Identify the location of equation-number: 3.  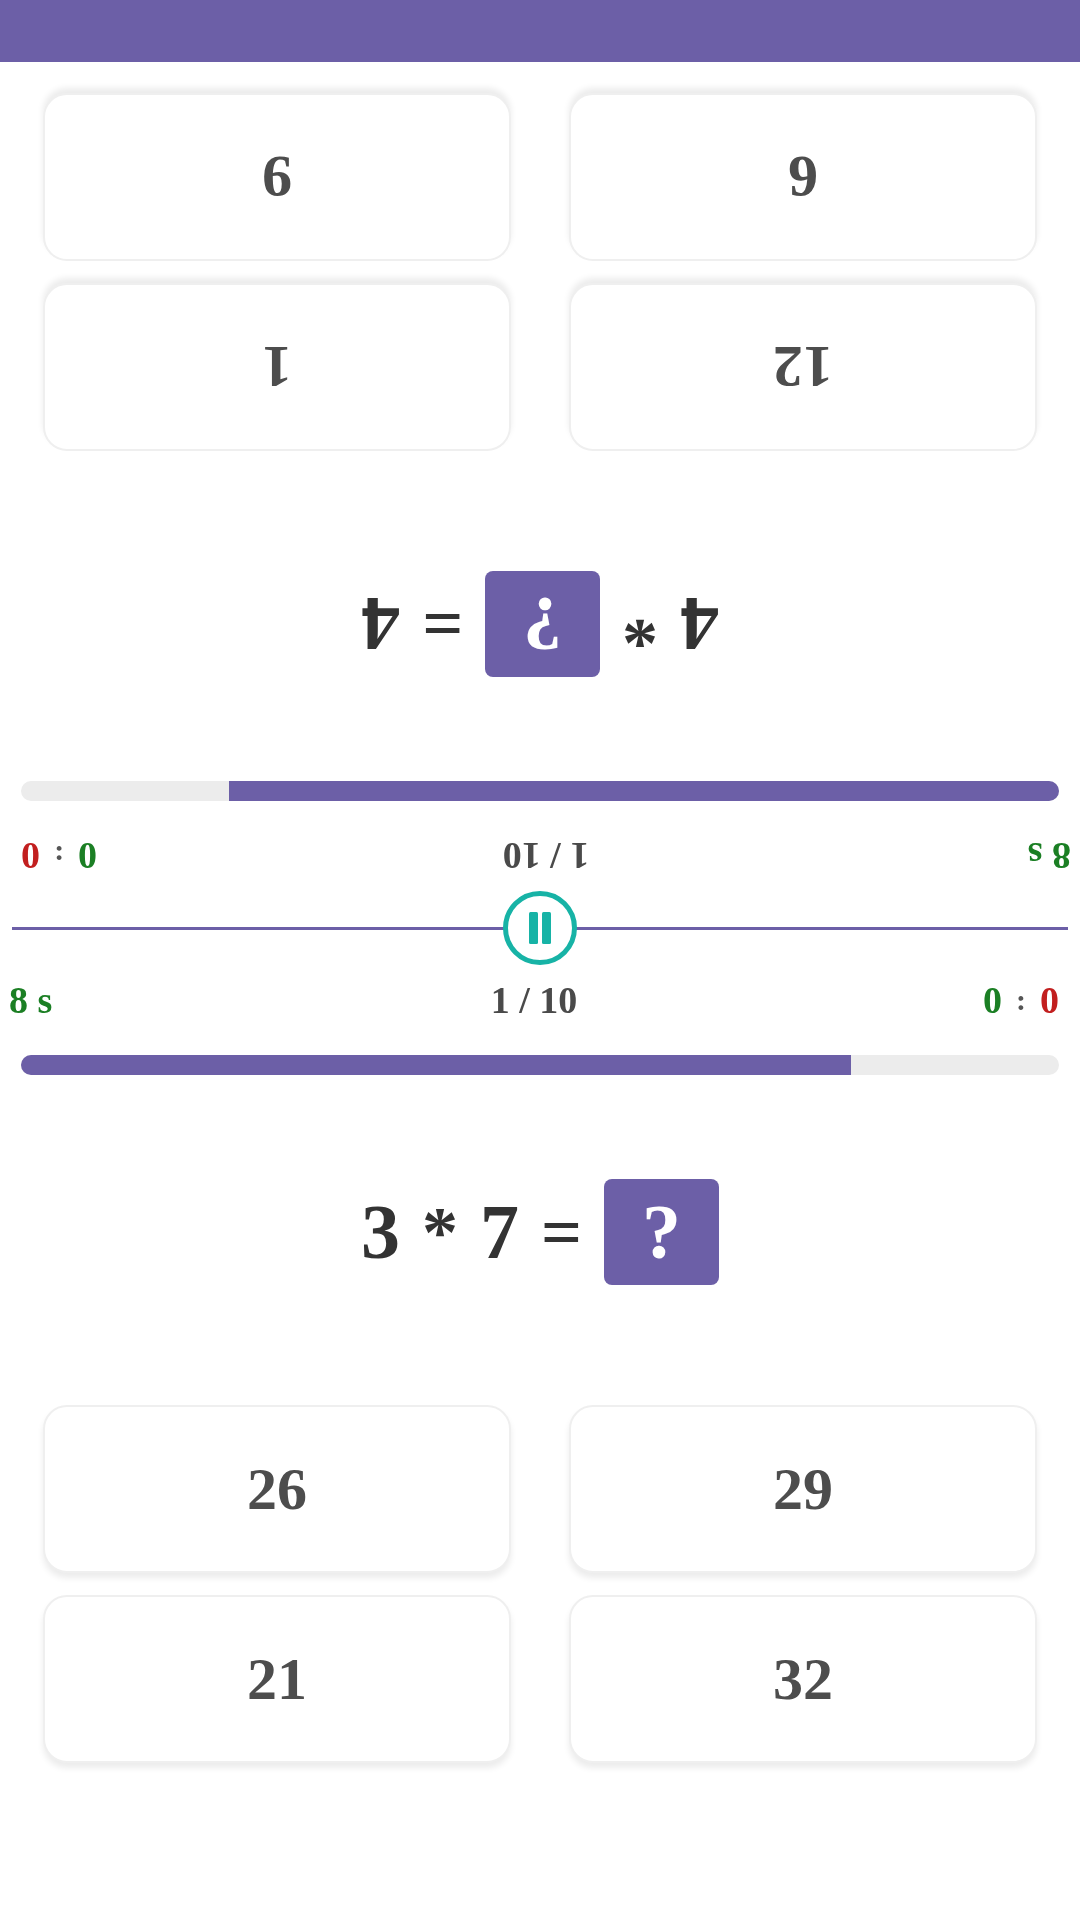
(380, 1232).